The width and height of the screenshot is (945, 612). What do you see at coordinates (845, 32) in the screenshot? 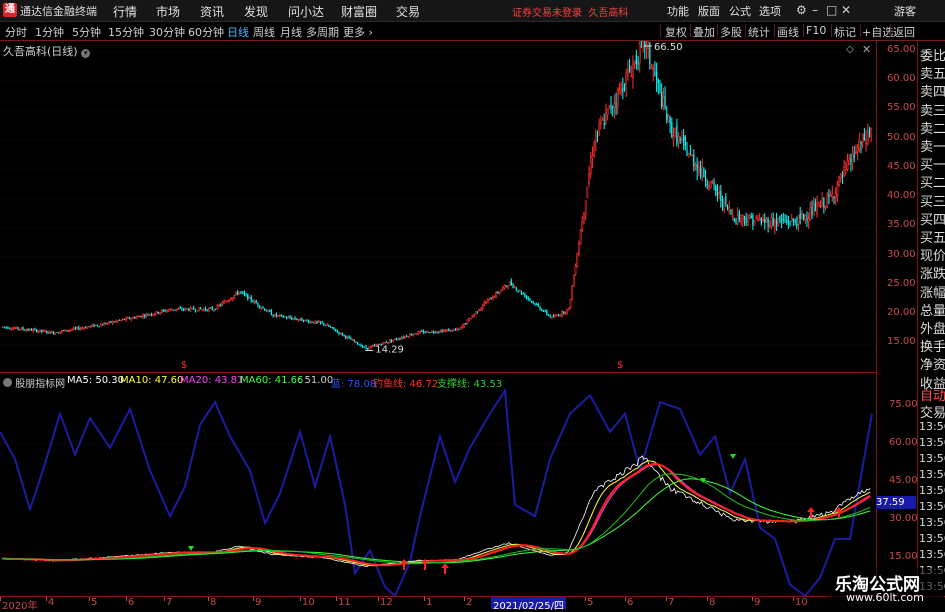
I see `mark-button: 标记` at bounding box center [845, 32].